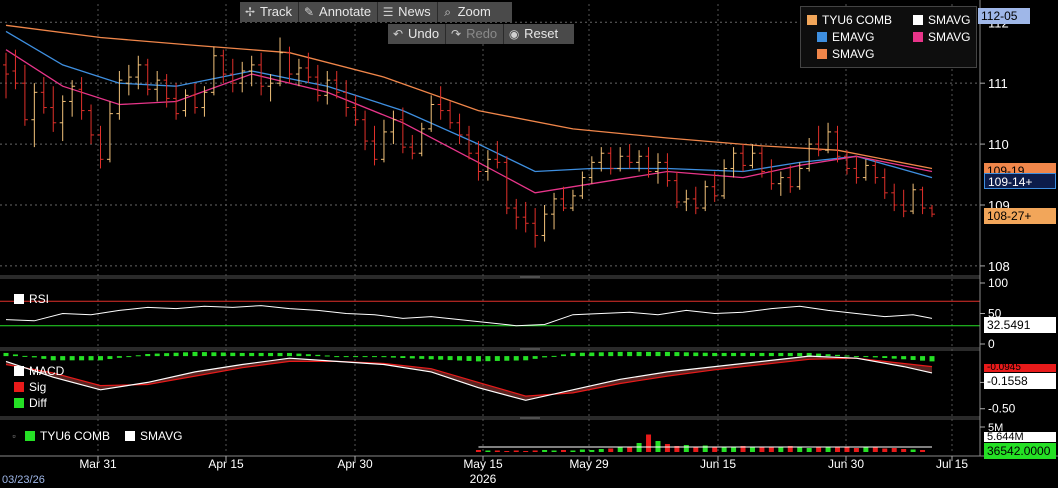 The width and height of the screenshot is (1058, 488). Describe the element at coordinates (355, 464) in the screenshot. I see `x-tick-label: Apr 30` at that location.